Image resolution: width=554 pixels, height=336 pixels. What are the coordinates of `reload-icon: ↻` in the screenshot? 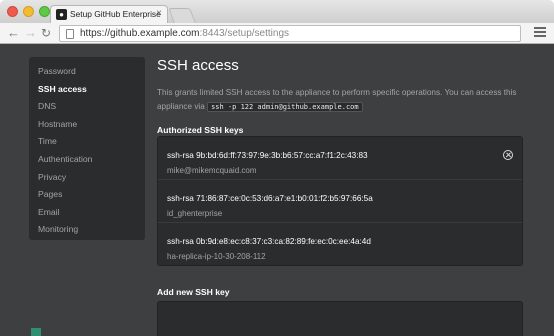 It's located at (46, 33).